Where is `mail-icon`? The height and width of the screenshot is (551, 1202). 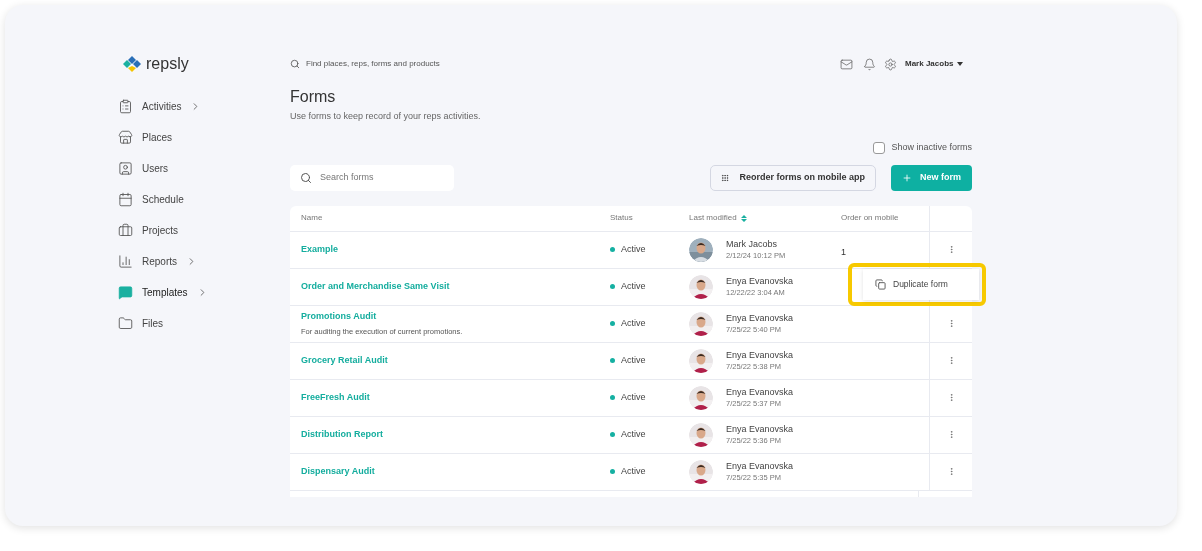
mail-icon is located at coordinates (846, 64).